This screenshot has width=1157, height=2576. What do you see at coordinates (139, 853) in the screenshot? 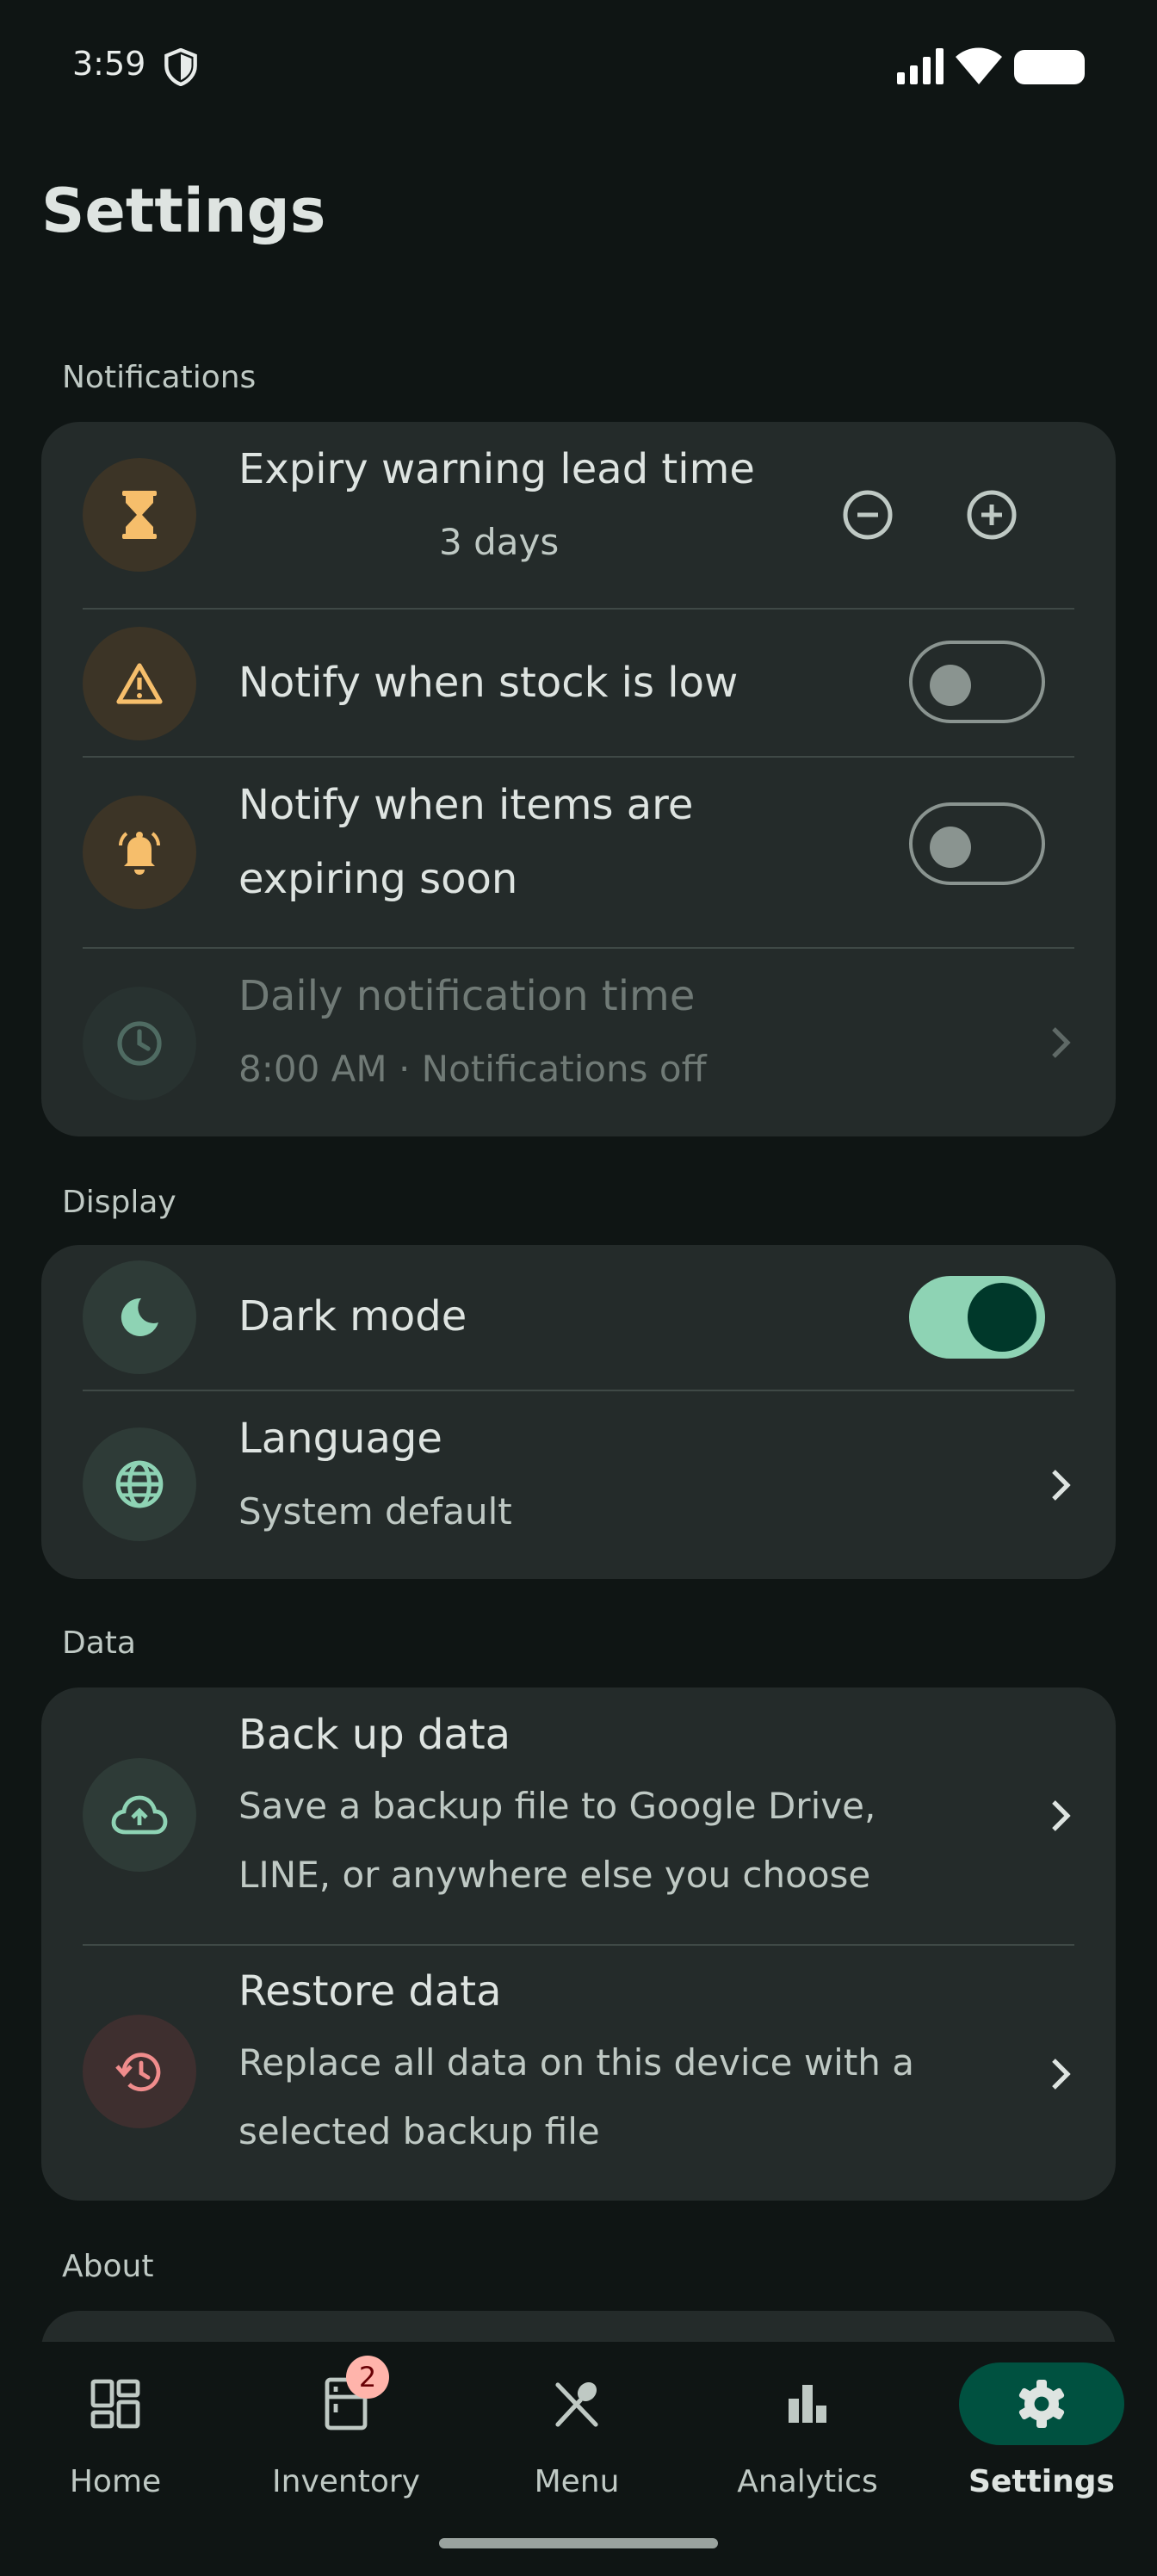
I see `bell-ring-icon` at bounding box center [139, 853].